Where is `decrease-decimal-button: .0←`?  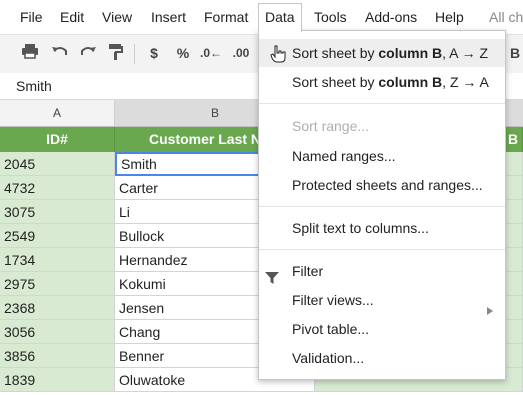
decrease-decimal-button: .0← is located at coordinates (211, 53).